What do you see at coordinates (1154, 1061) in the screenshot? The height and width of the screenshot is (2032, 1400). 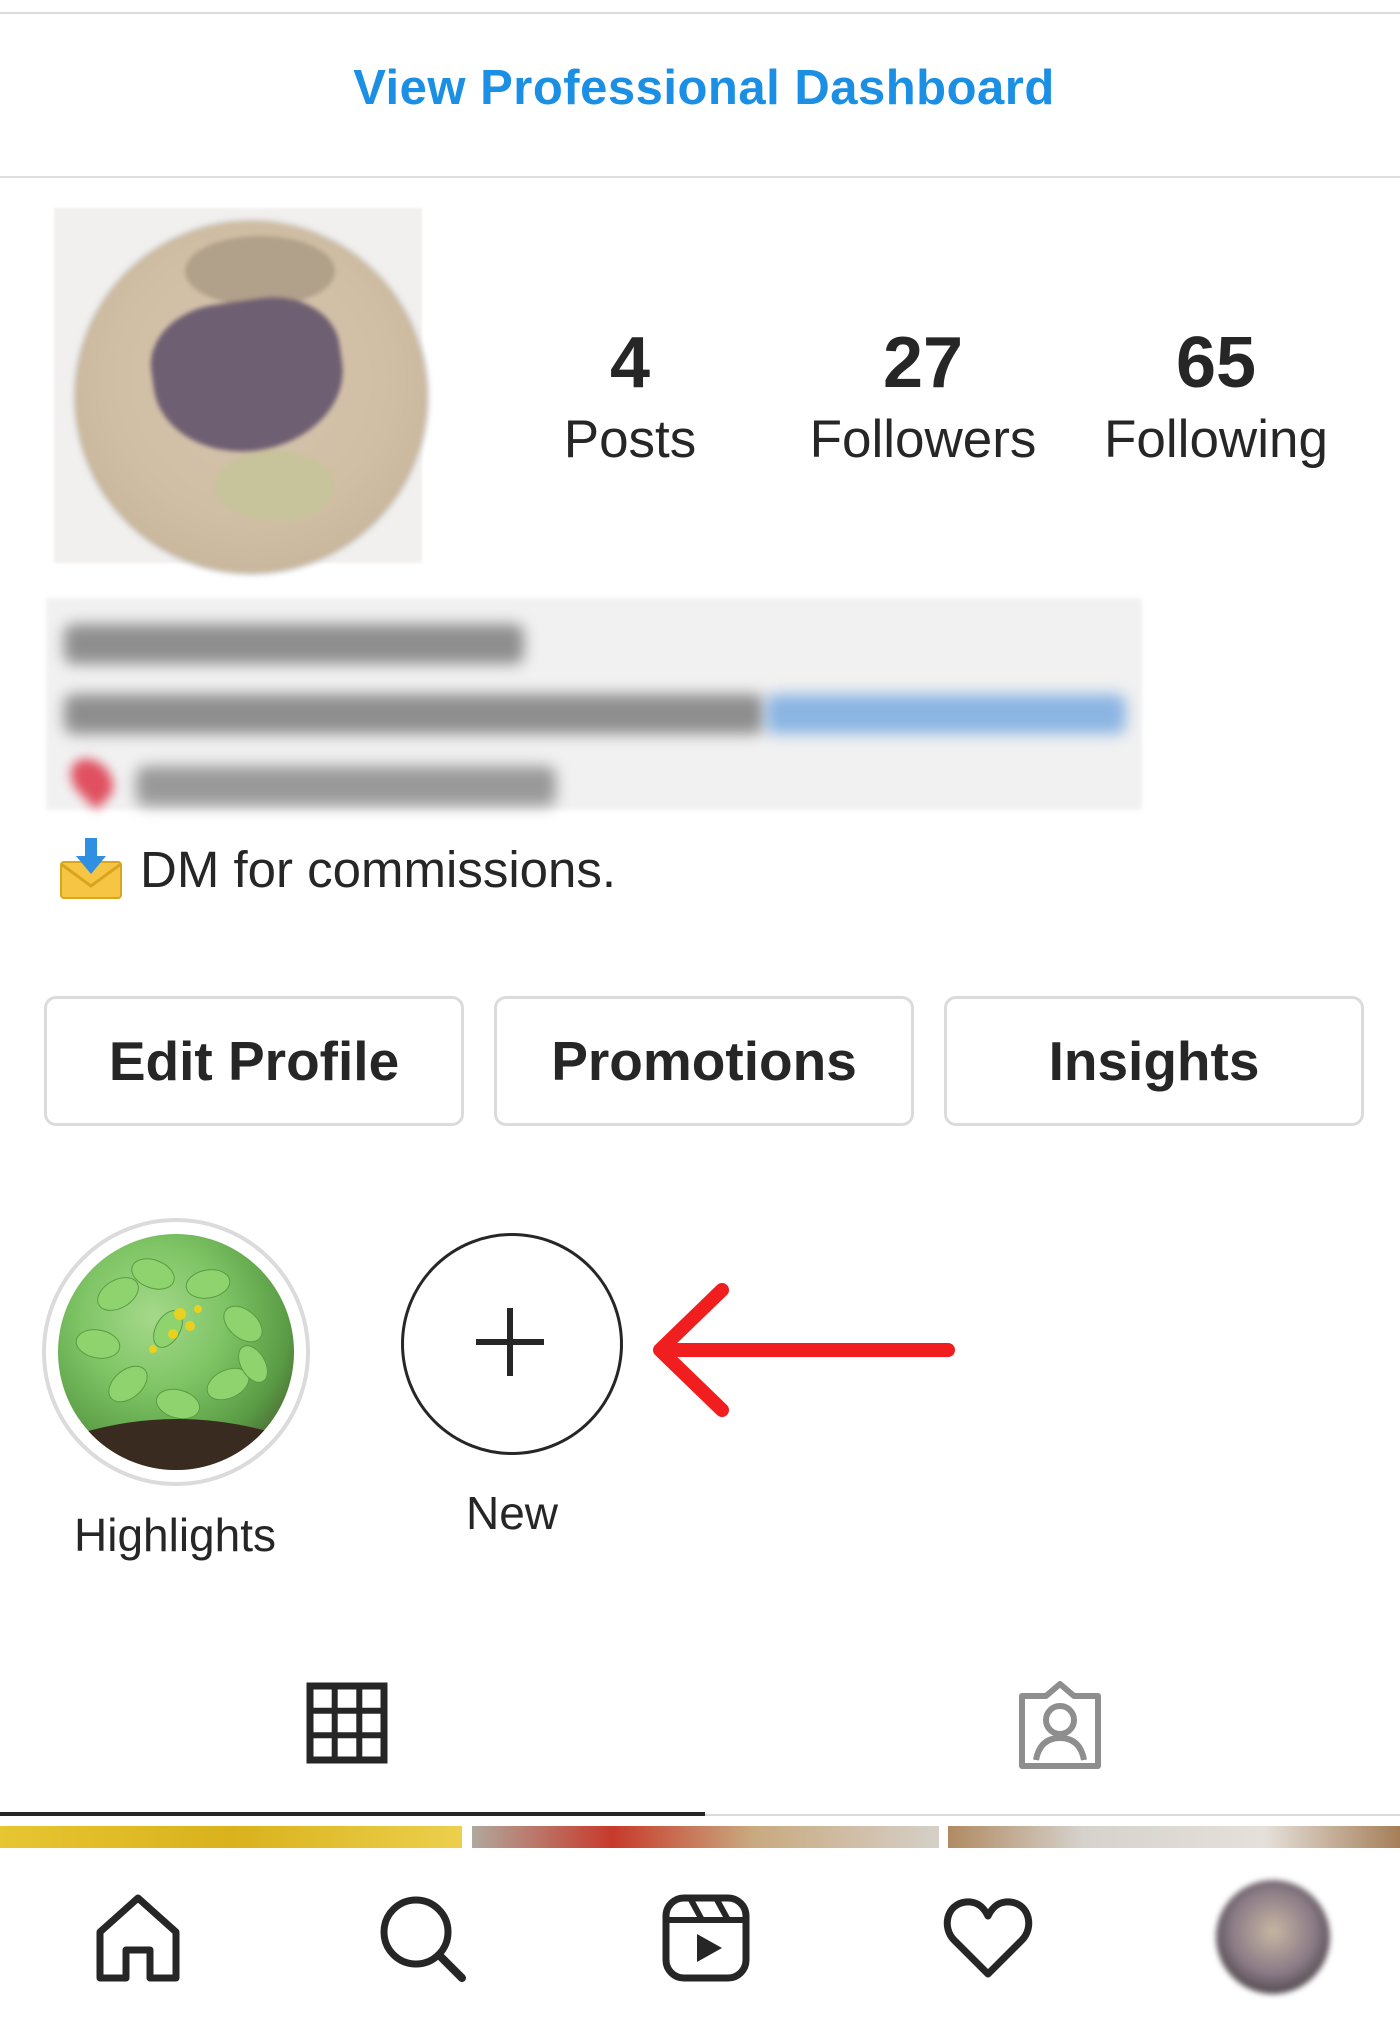 I see `insights-button: Insights` at bounding box center [1154, 1061].